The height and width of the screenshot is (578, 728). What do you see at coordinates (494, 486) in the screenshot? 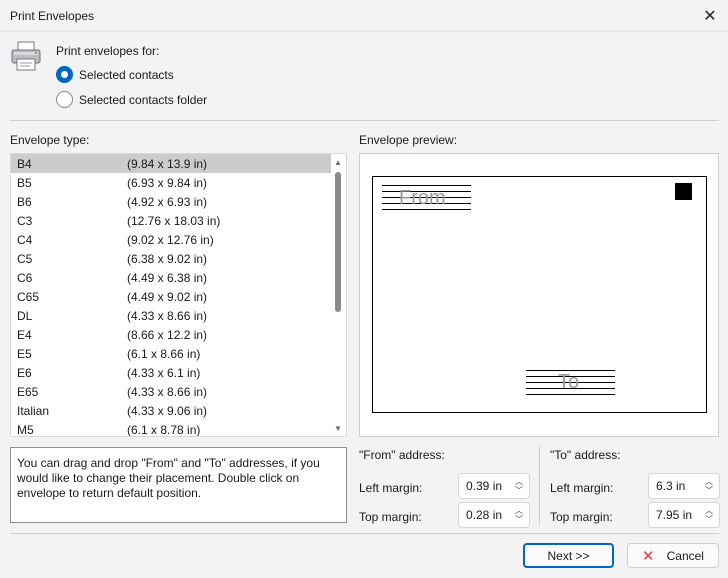
I see `from-left-margin-spinner: 0.39 in ︿ ﹀` at bounding box center [494, 486].